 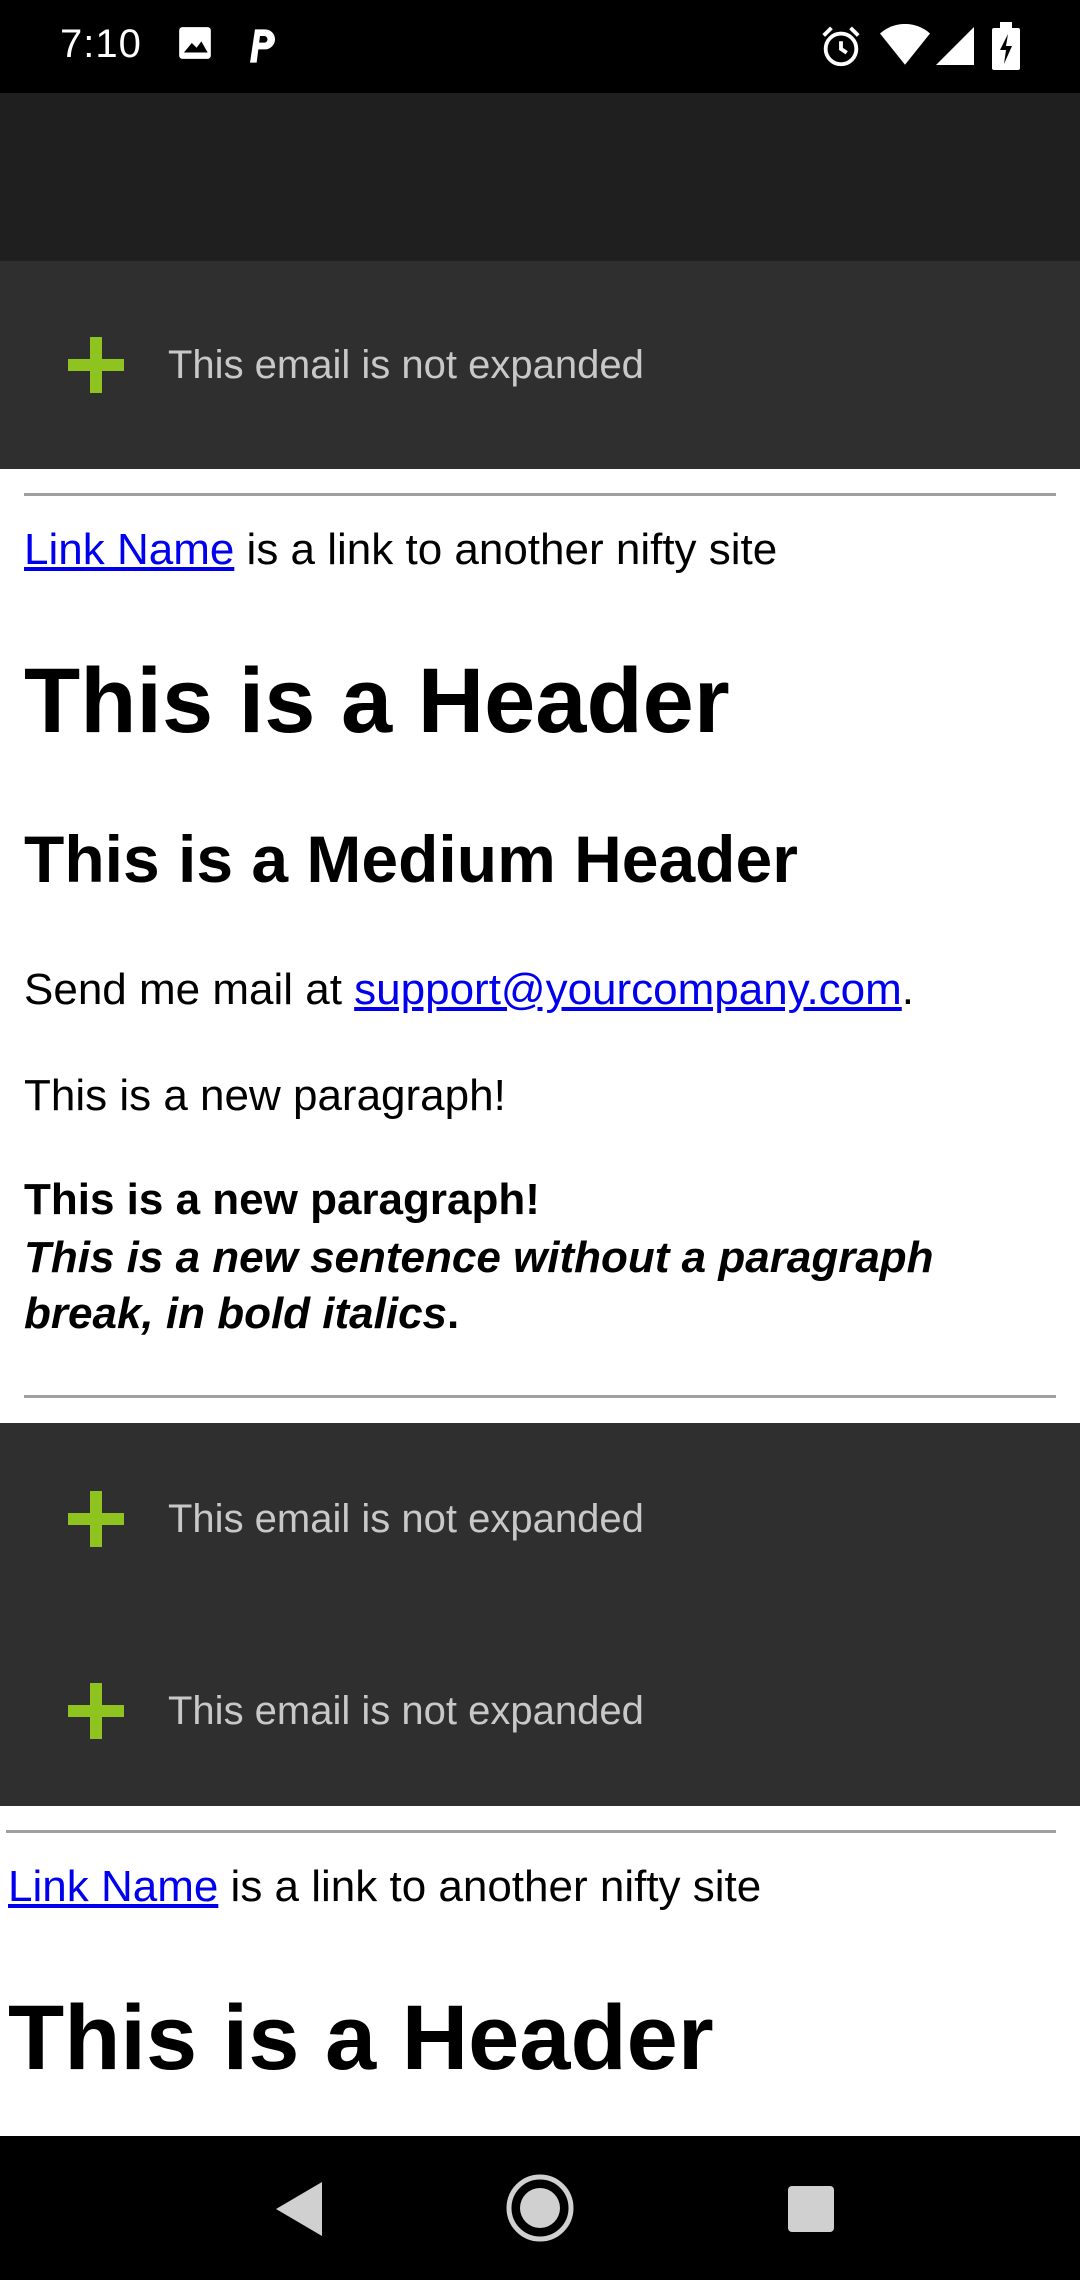 I want to click on mail-line: Send me mail at support@yourcompany.com., so click(x=469, y=990).